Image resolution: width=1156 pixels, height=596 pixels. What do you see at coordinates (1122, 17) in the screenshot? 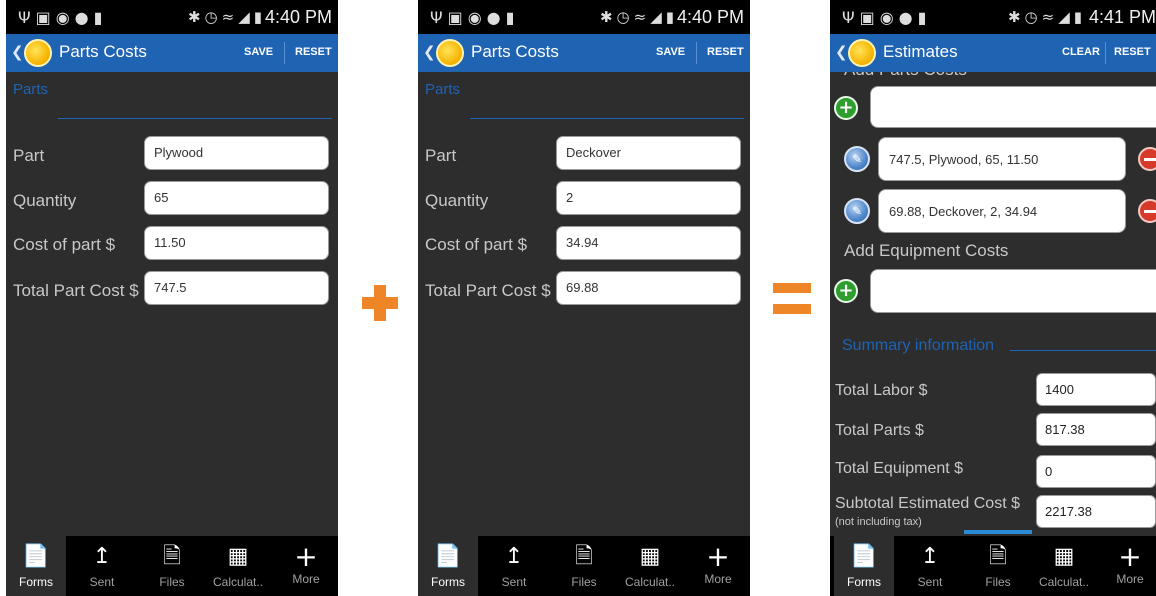
I see `status-time: 4:41 PM` at bounding box center [1122, 17].